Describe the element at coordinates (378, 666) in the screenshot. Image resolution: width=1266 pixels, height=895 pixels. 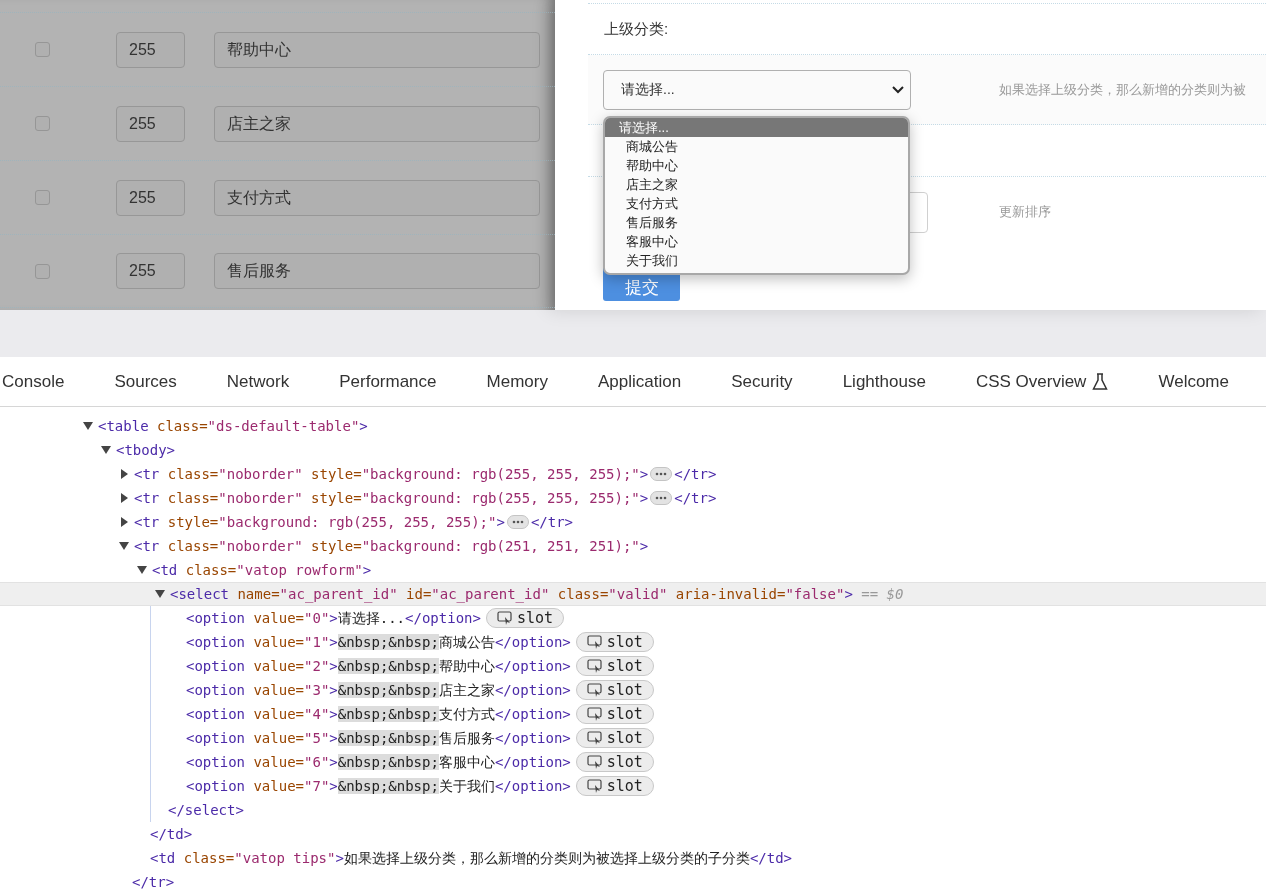
I see `code-text: <option value="2">&nbsp;&nbsp;帮助中心</option>` at that location.